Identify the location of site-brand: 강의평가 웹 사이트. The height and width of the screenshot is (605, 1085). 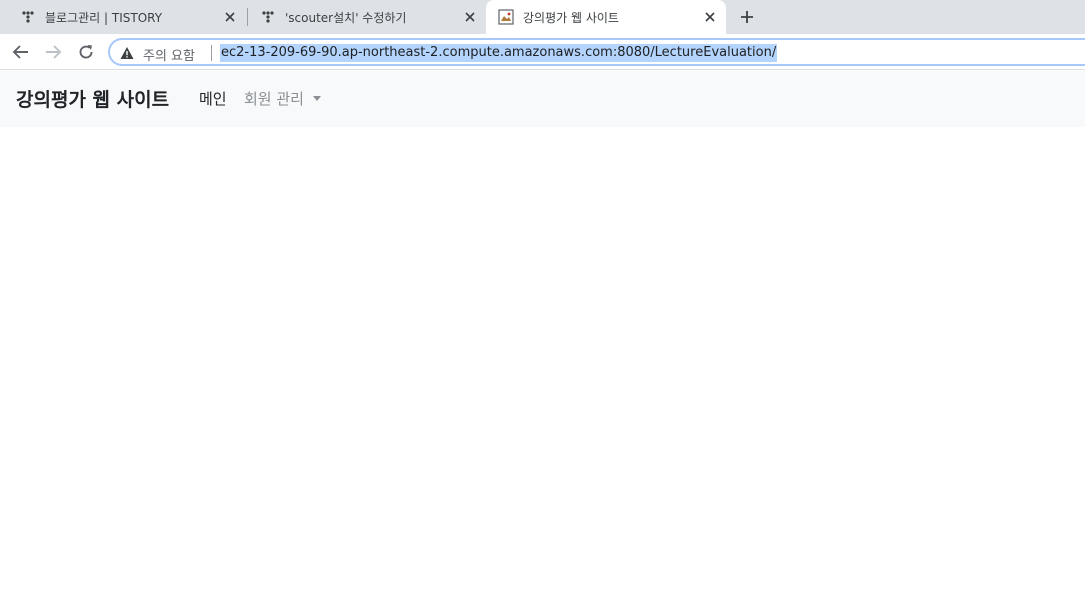
(92, 98).